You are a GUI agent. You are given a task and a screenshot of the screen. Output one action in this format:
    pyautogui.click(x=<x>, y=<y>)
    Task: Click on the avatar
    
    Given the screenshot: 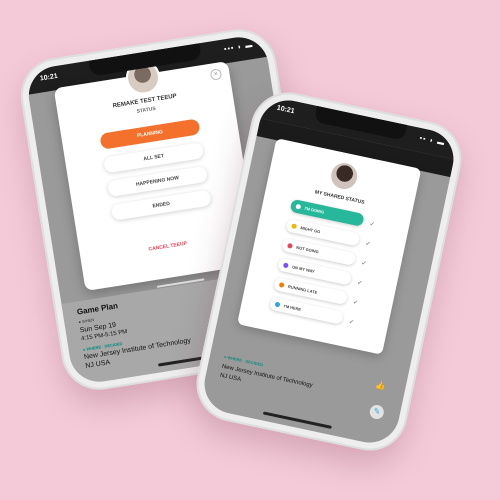 What is the action you would take?
    pyautogui.click(x=344, y=176)
    